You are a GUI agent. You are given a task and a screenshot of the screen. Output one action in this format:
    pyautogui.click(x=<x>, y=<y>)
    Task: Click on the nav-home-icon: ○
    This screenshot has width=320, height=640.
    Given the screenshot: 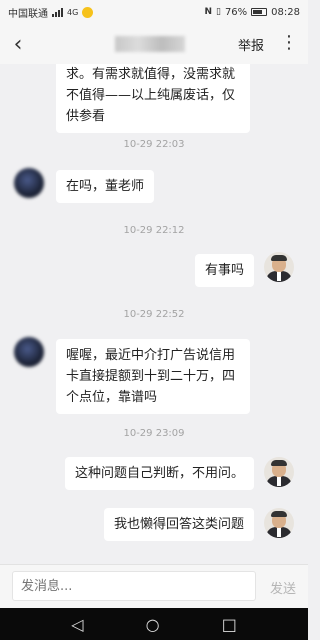 What is the action you would take?
    pyautogui.click(x=153, y=624)
    